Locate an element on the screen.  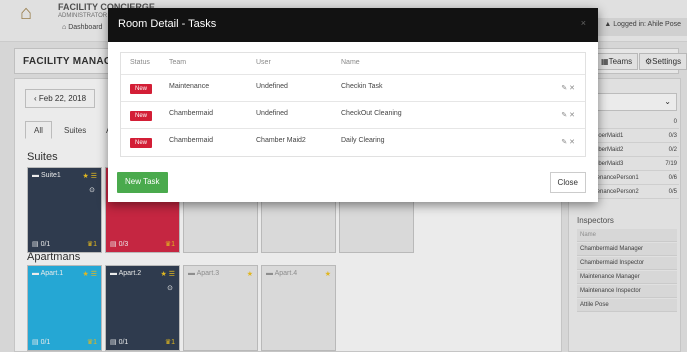
column-header: User is located at coordinates (263, 62).